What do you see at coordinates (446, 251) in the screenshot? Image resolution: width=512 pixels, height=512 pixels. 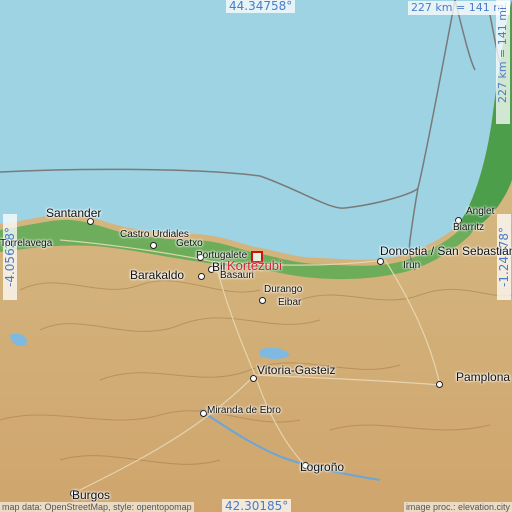 I see `city-donostia: Donostia / San Sebastián` at bounding box center [446, 251].